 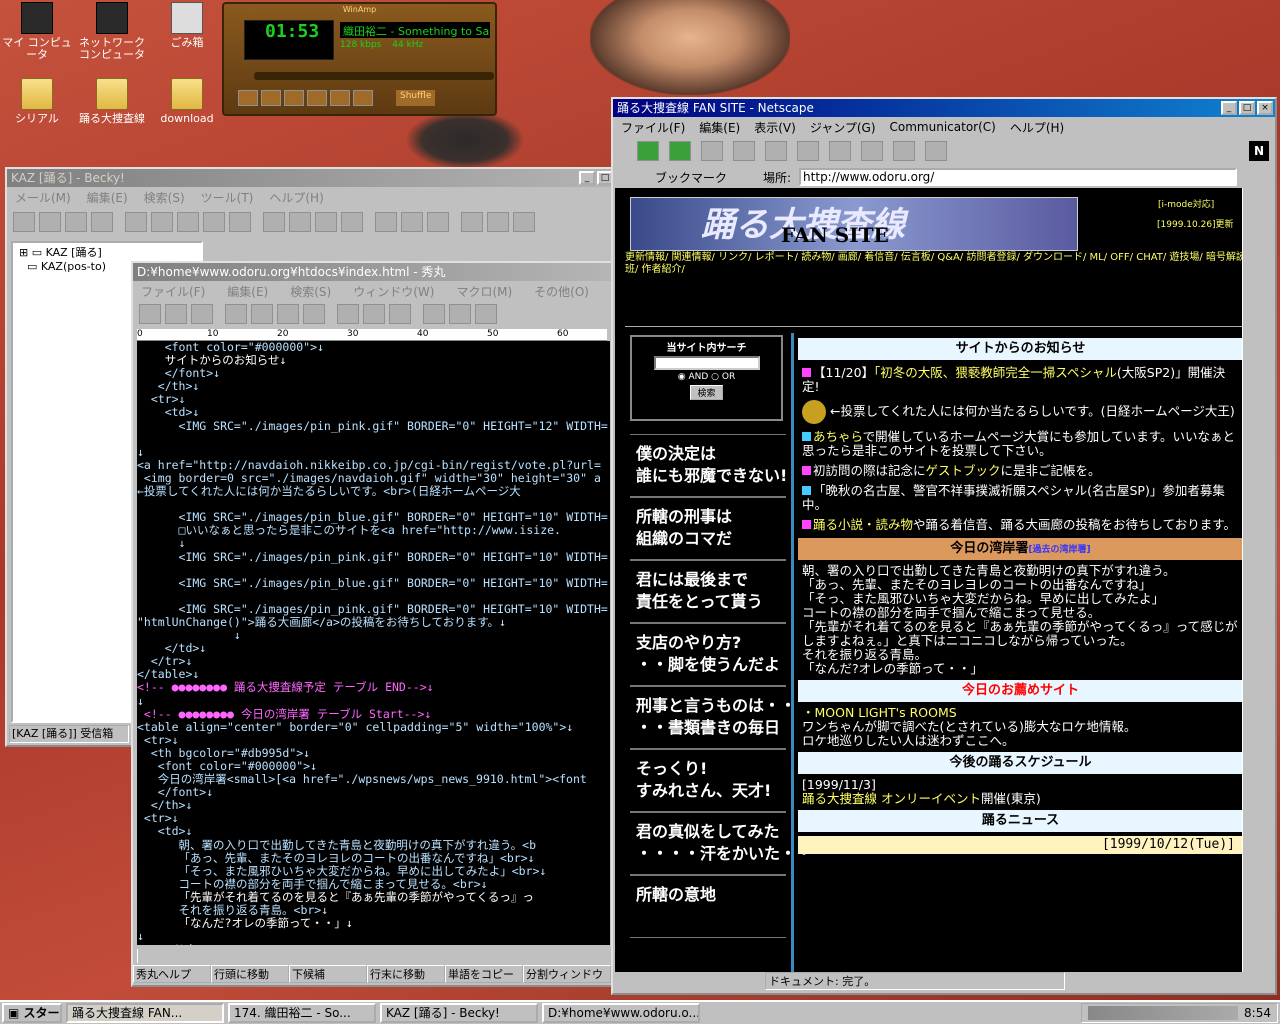 What do you see at coordinates (386, 222) in the screenshot?
I see `key-icon` at bounding box center [386, 222].